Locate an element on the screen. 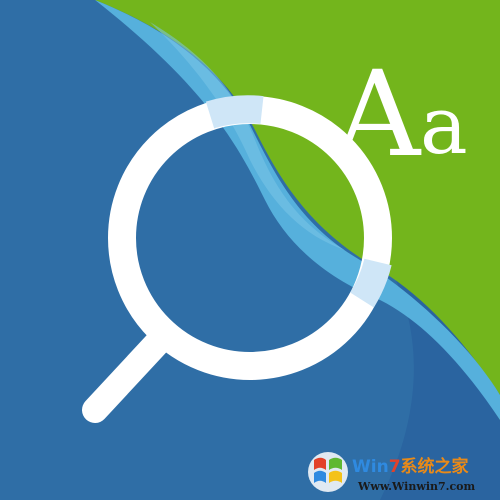 Image resolution: width=500 pixels, height=500 pixels. watermark-url: Www.Winwin7.com is located at coordinates (416, 486).